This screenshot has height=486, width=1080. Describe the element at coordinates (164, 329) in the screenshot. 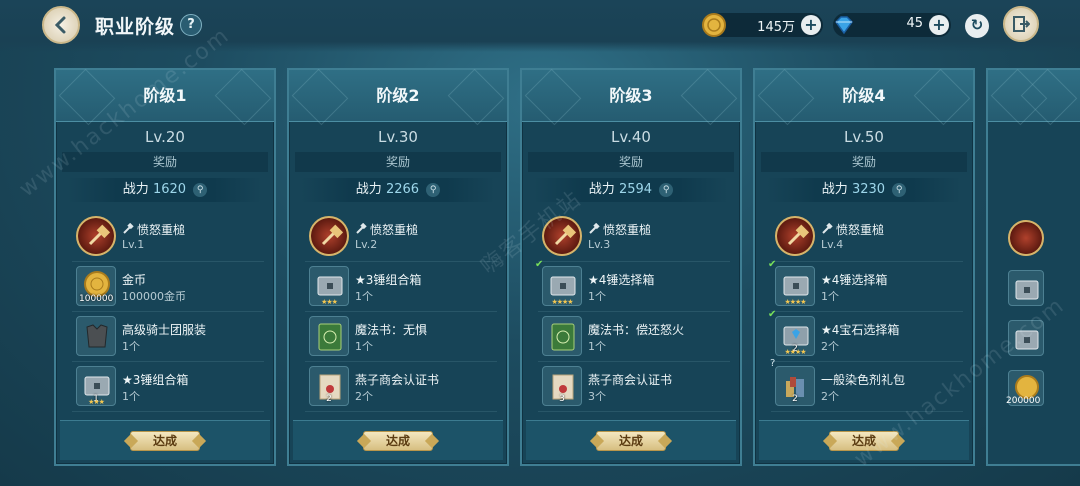

I see `item-name: 高级骑士团服装` at that location.